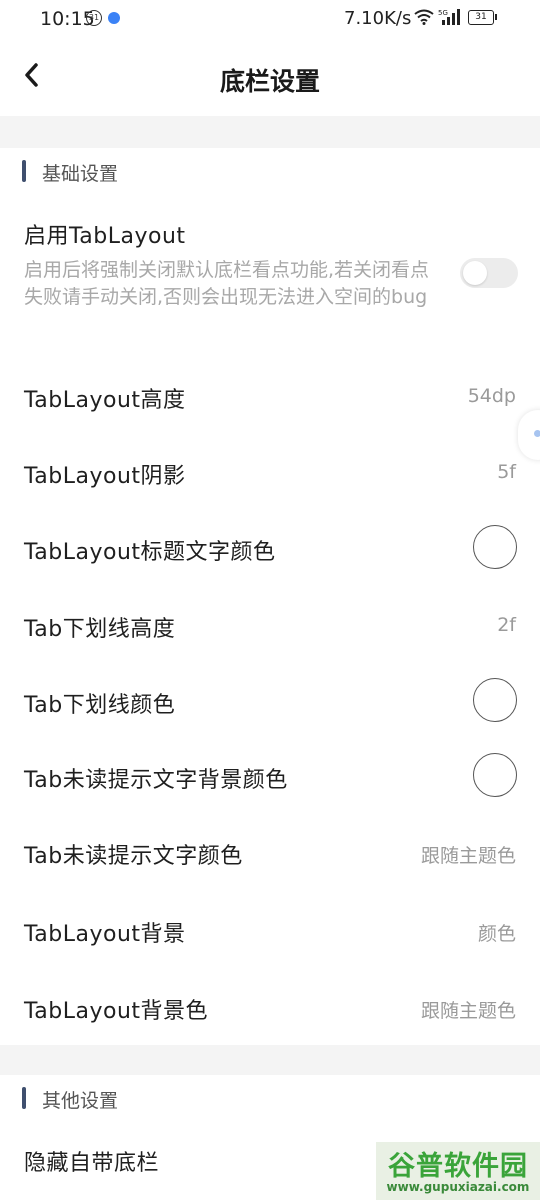 The height and width of the screenshot is (1200, 540). I want to click on section-title: 其他设置, so click(80, 1101).